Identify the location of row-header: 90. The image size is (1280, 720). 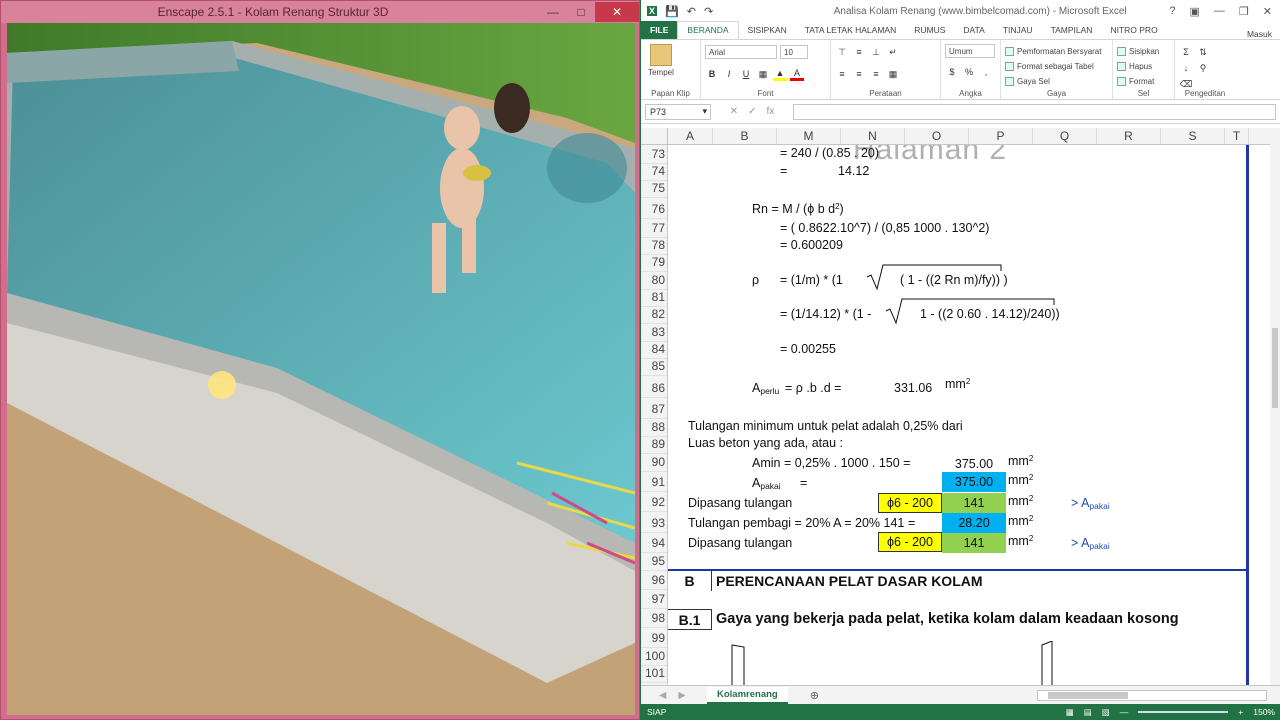
(654, 462).